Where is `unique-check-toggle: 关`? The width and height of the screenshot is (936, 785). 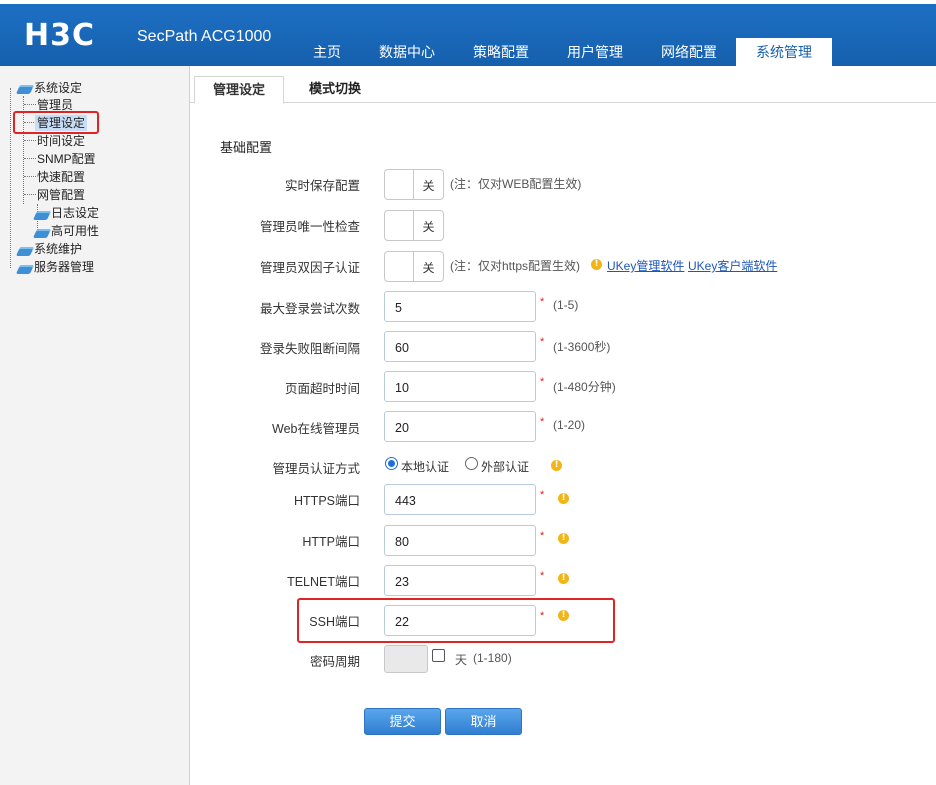 unique-check-toggle: 关 is located at coordinates (414, 225).